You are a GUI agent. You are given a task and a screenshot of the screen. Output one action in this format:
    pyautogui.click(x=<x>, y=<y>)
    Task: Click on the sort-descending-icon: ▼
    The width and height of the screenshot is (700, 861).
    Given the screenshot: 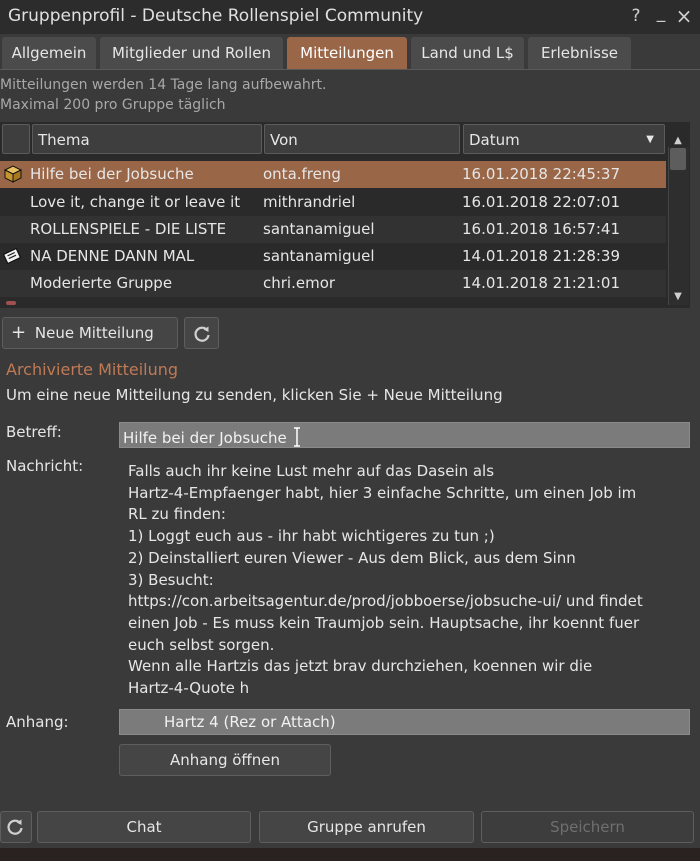 What is the action you would take?
    pyautogui.click(x=650, y=139)
    